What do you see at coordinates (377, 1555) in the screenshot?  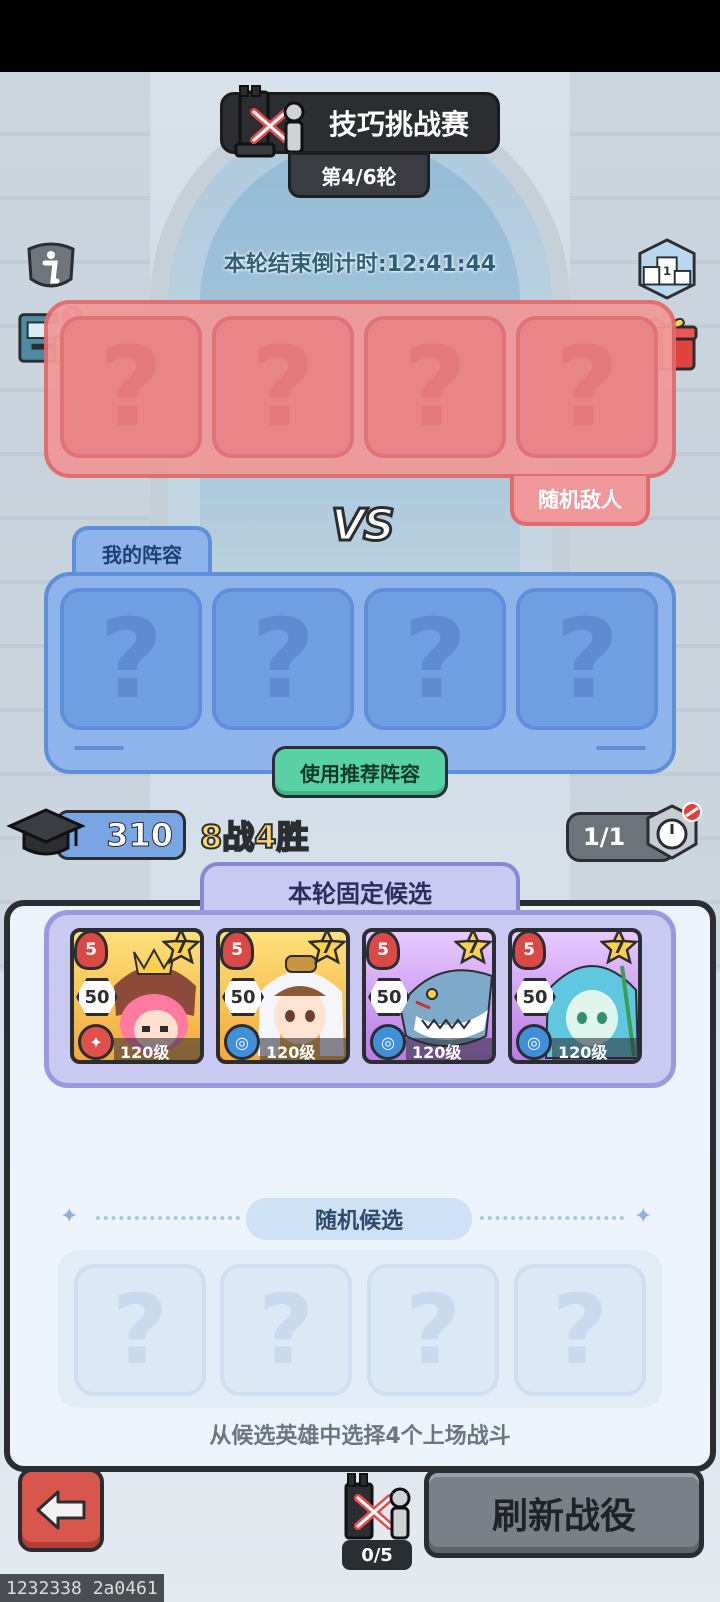 I see `ticket-count: 0/5` at bounding box center [377, 1555].